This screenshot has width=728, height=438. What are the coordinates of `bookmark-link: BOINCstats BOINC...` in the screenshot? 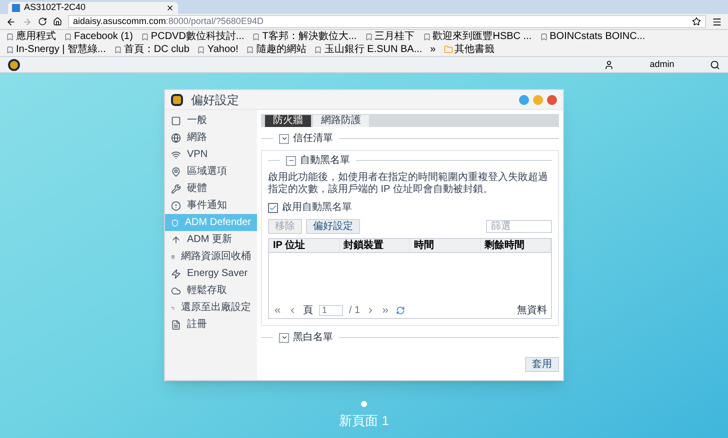 It's located at (593, 36).